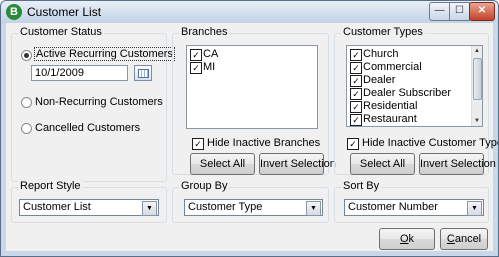  I want to click on sort-by-group: Sort By Customer Number ▼, so click(411, 201).